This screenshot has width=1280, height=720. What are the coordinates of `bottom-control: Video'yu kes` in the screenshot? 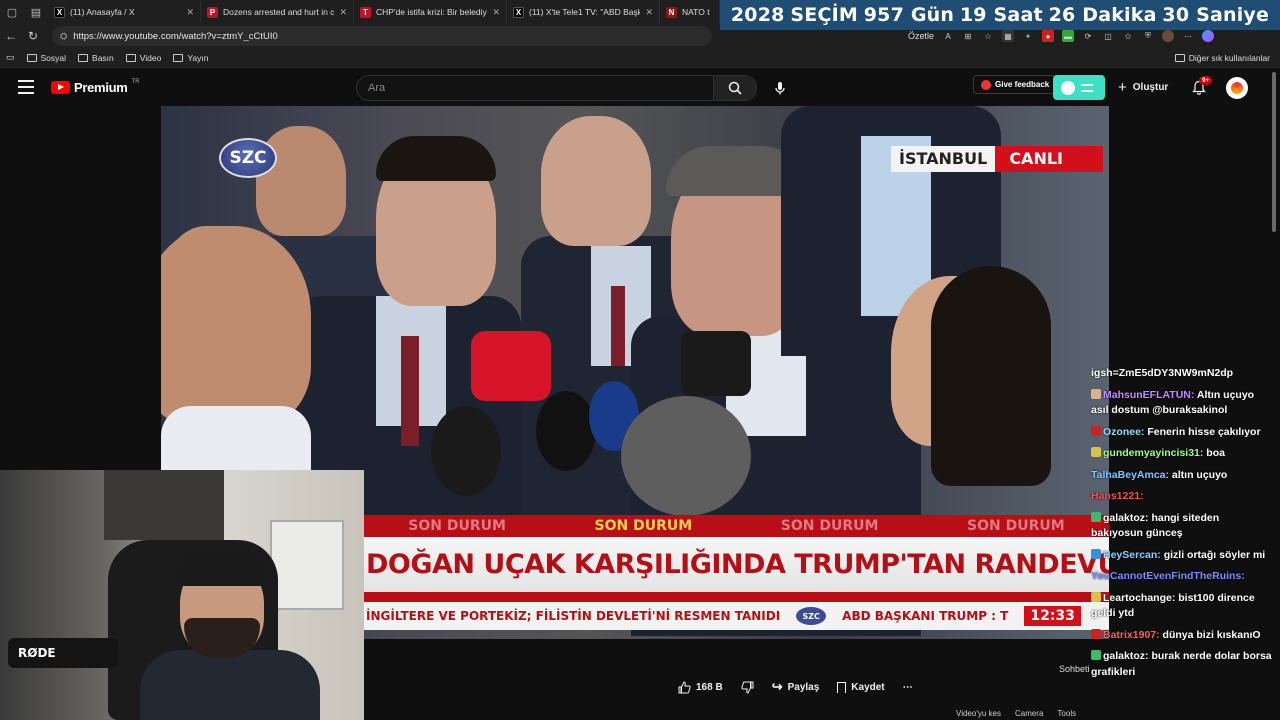 It's located at (978, 713).